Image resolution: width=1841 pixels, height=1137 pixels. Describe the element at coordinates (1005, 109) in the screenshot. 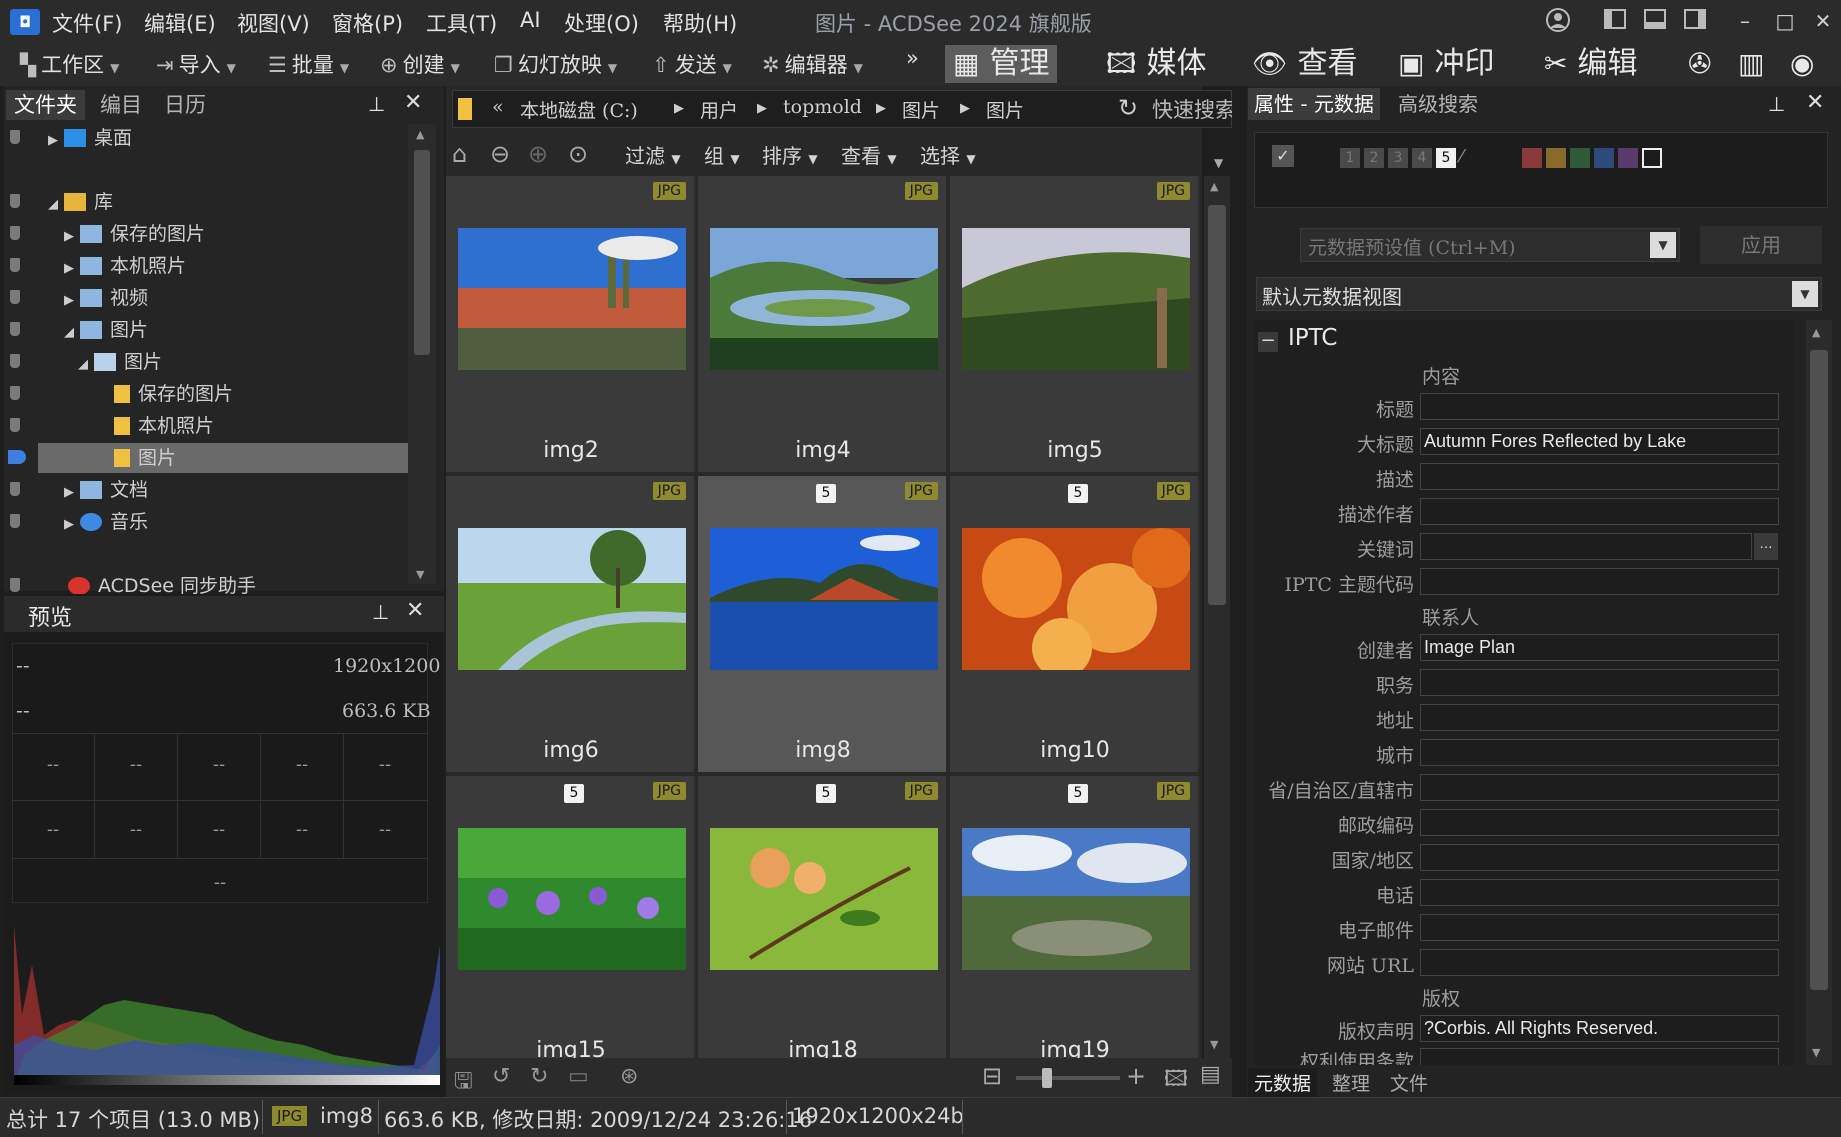

I see `breadcrumb-item: 图片` at that location.